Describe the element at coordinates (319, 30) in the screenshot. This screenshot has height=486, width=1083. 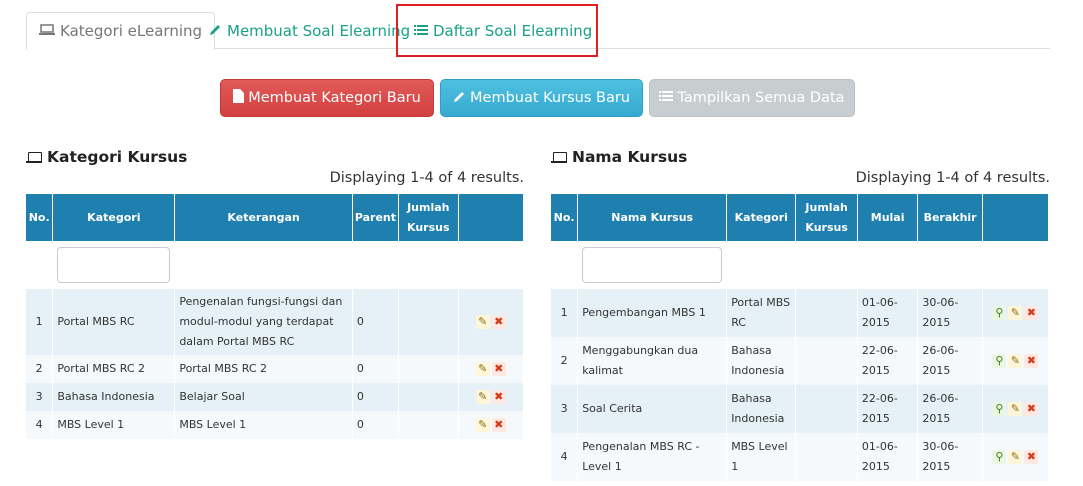
I see `tab-label: Membuat Soal Elearning` at that location.